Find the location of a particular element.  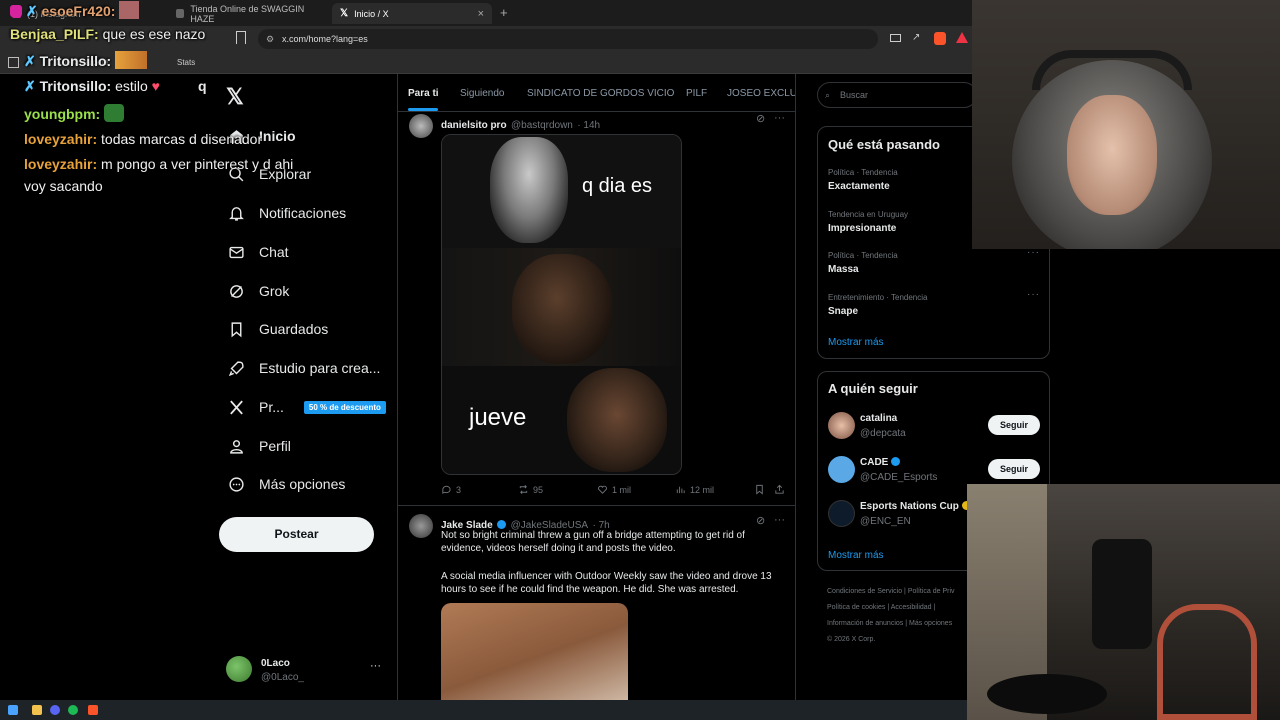

rocket-icon is located at coordinates (236, 368).